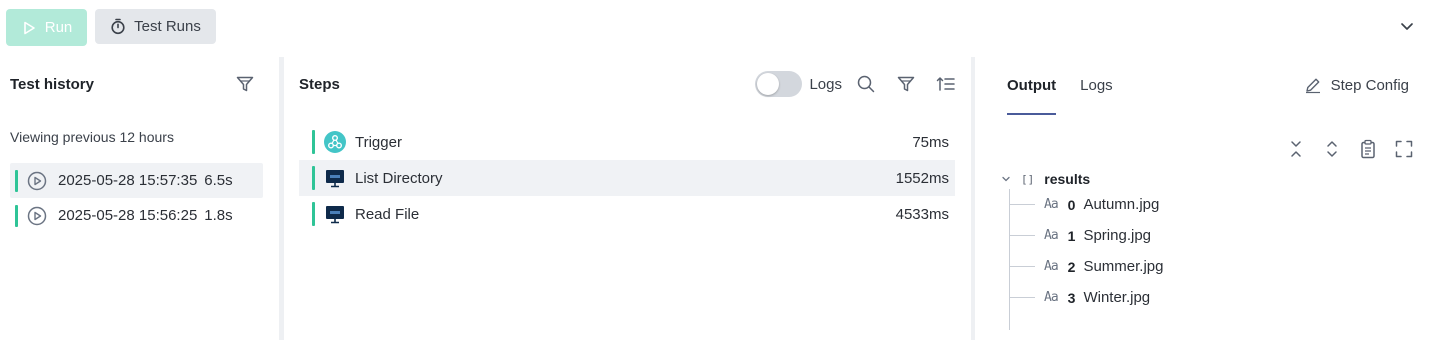 The width and height of the screenshot is (1433, 340). Describe the element at coordinates (218, 180) in the screenshot. I see `run-duration: 6.5s` at that location.